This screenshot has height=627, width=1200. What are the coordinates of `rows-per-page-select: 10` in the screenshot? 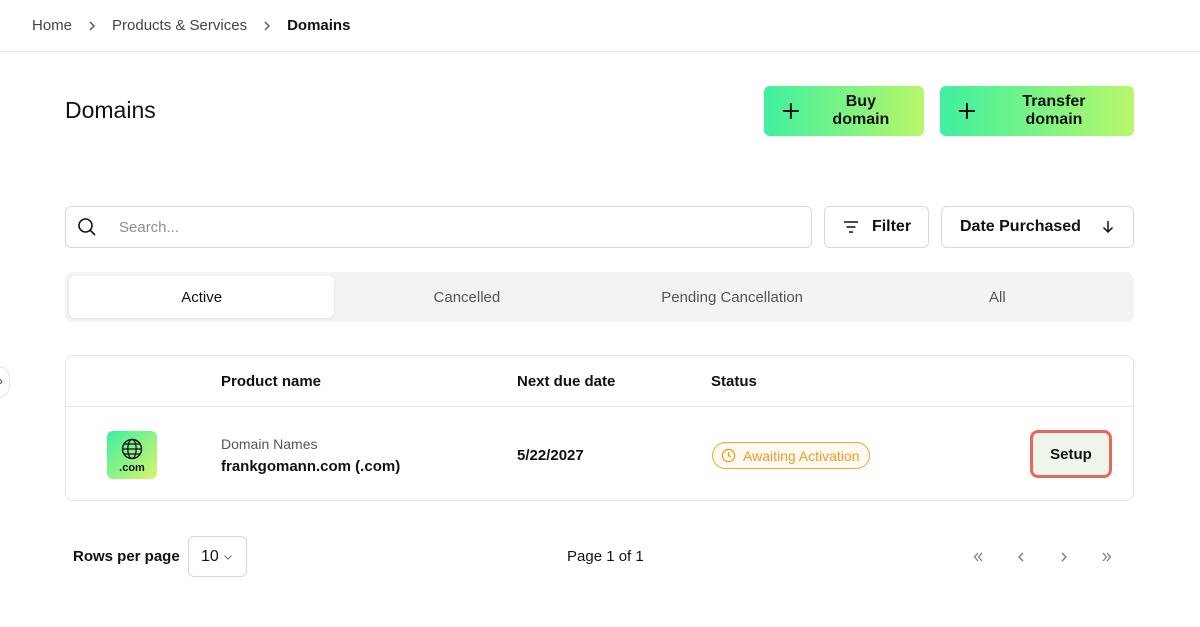 It's located at (217, 556).